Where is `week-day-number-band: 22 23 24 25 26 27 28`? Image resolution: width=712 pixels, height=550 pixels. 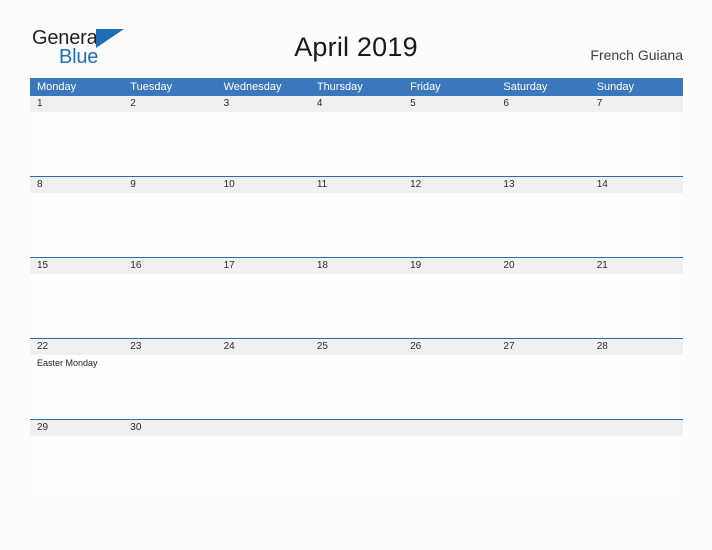
week-day-number-band: 22 23 24 25 26 27 28 is located at coordinates (356, 347).